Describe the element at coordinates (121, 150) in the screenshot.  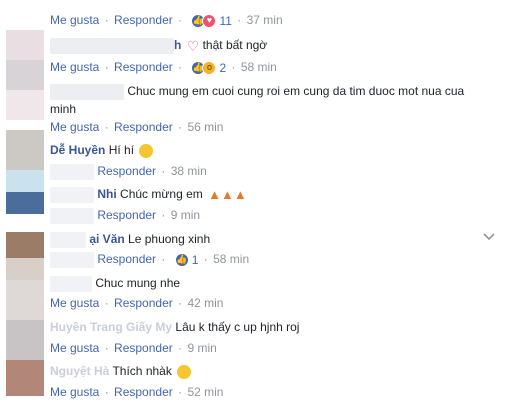
I see `comment-text: Hí hí` at that location.